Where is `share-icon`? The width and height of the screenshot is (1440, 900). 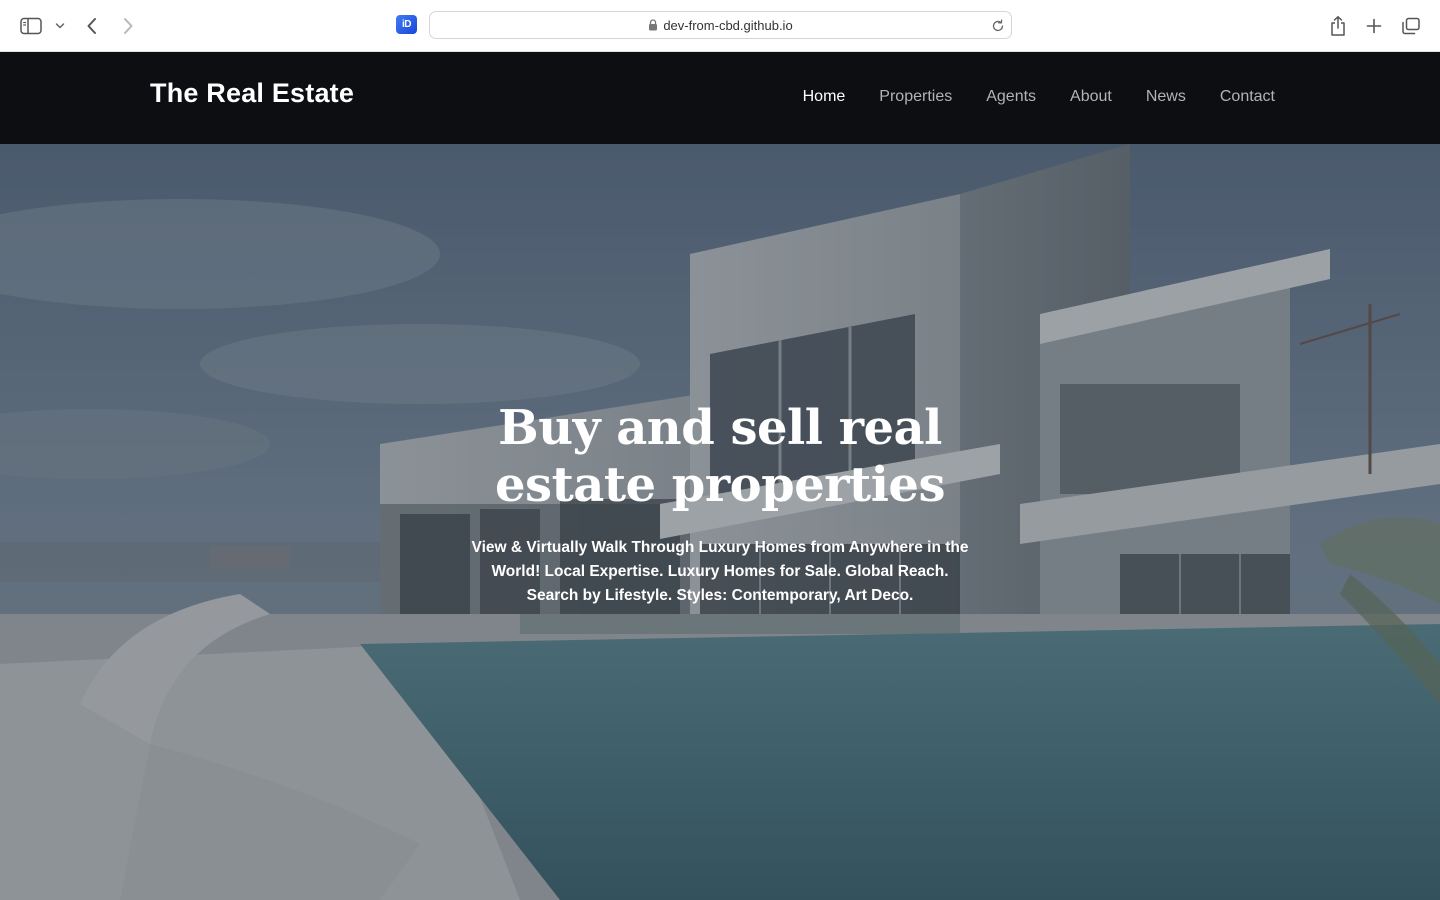 share-icon is located at coordinates (1338, 26).